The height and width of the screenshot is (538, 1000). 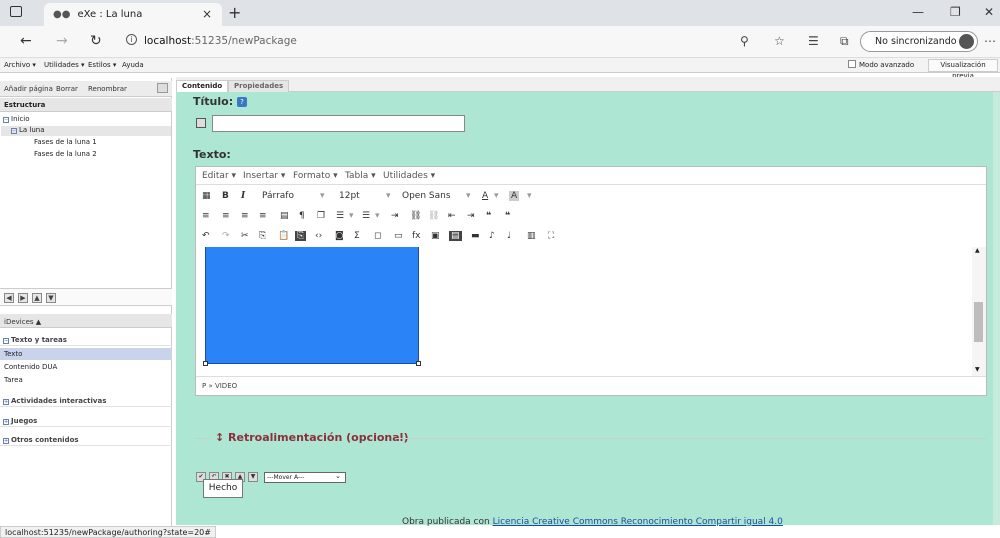 What do you see at coordinates (918, 12) in the screenshot?
I see `minimize-icon: —` at bounding box center [918, 12].